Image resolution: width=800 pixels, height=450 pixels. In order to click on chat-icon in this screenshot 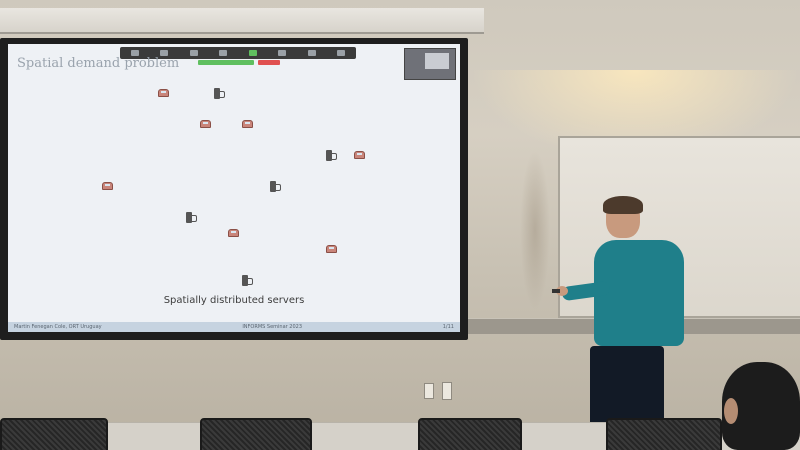, I will do `click(223, 53)`.